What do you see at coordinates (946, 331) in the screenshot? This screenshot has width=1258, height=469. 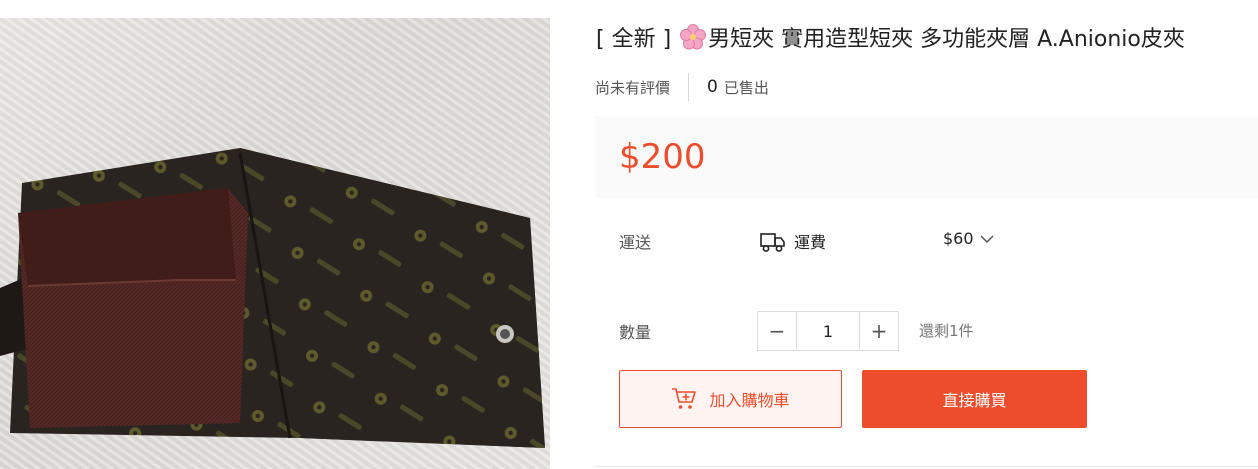 I see `stock-remaining: 還剩1件` at bounding box center [946, 331].